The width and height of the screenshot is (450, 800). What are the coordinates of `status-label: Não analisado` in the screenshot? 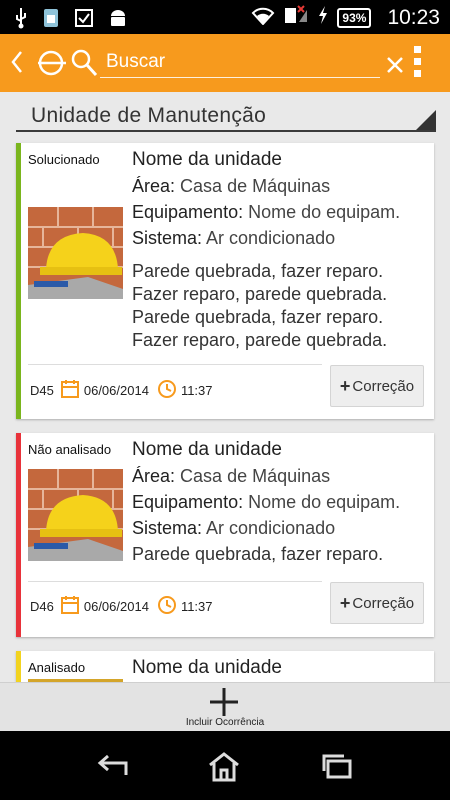 It's located at (70, 449).